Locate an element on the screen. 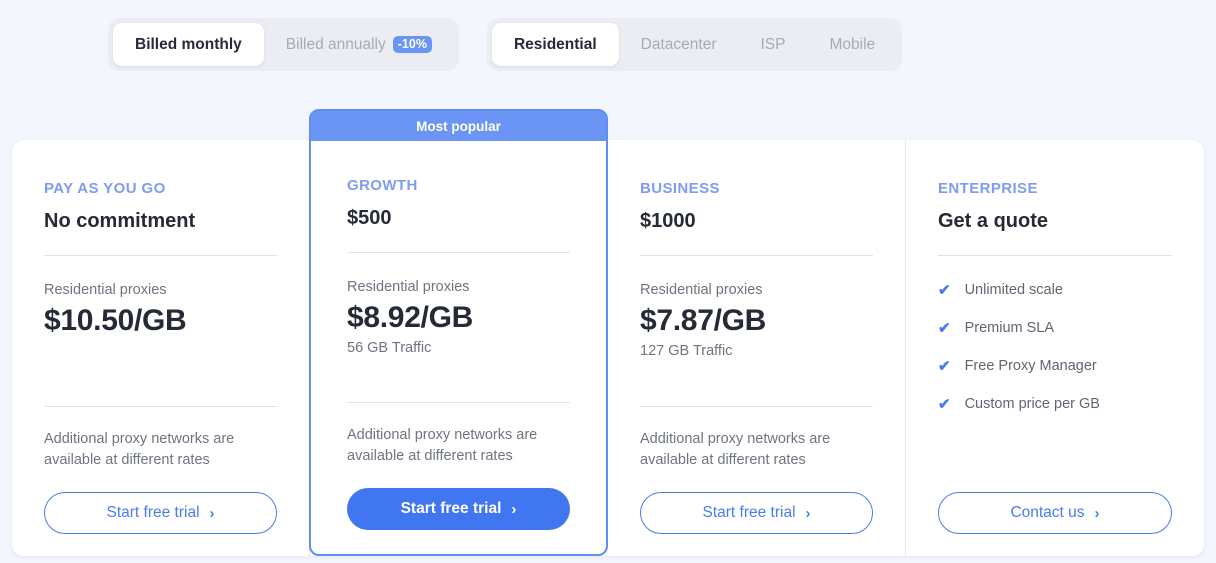 The height and width of the screenshot is (563, 1216). tab-datacenter: Datacenter is located at coordinates (679, 44).